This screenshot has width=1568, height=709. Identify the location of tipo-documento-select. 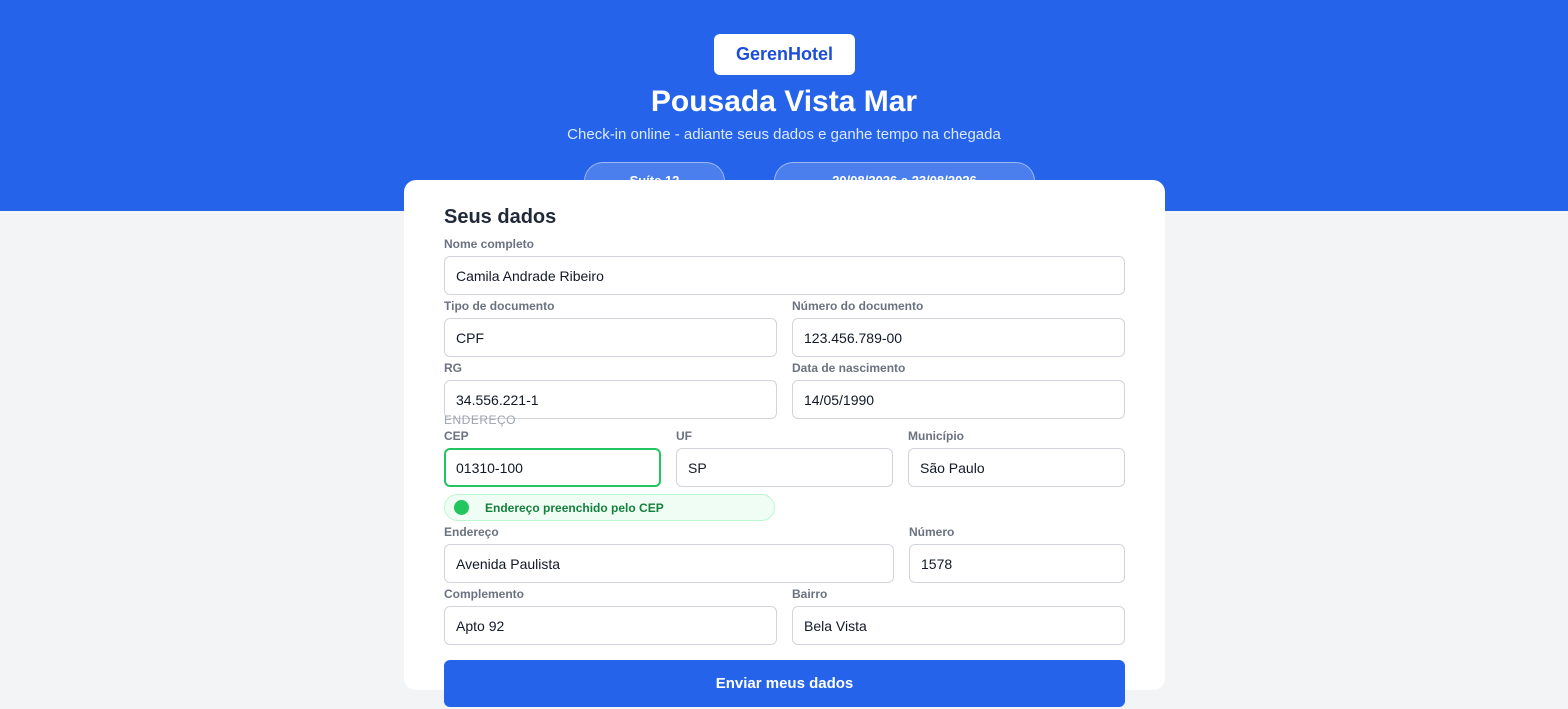
(610, 337).